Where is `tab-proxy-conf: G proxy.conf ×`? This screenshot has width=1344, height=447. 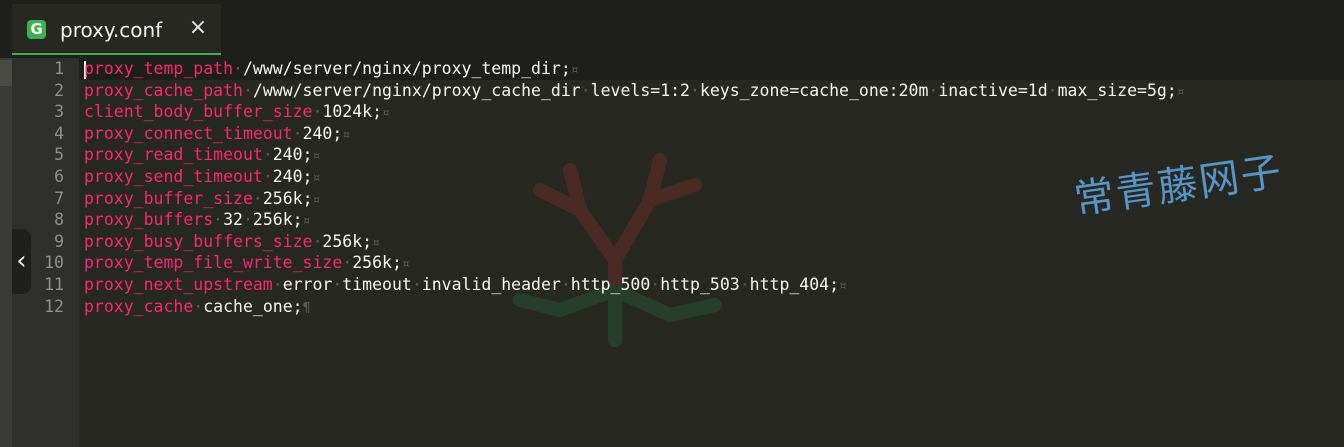 tab-proxy-conf: G proxy.conf × is located at coordinates (116, 29).